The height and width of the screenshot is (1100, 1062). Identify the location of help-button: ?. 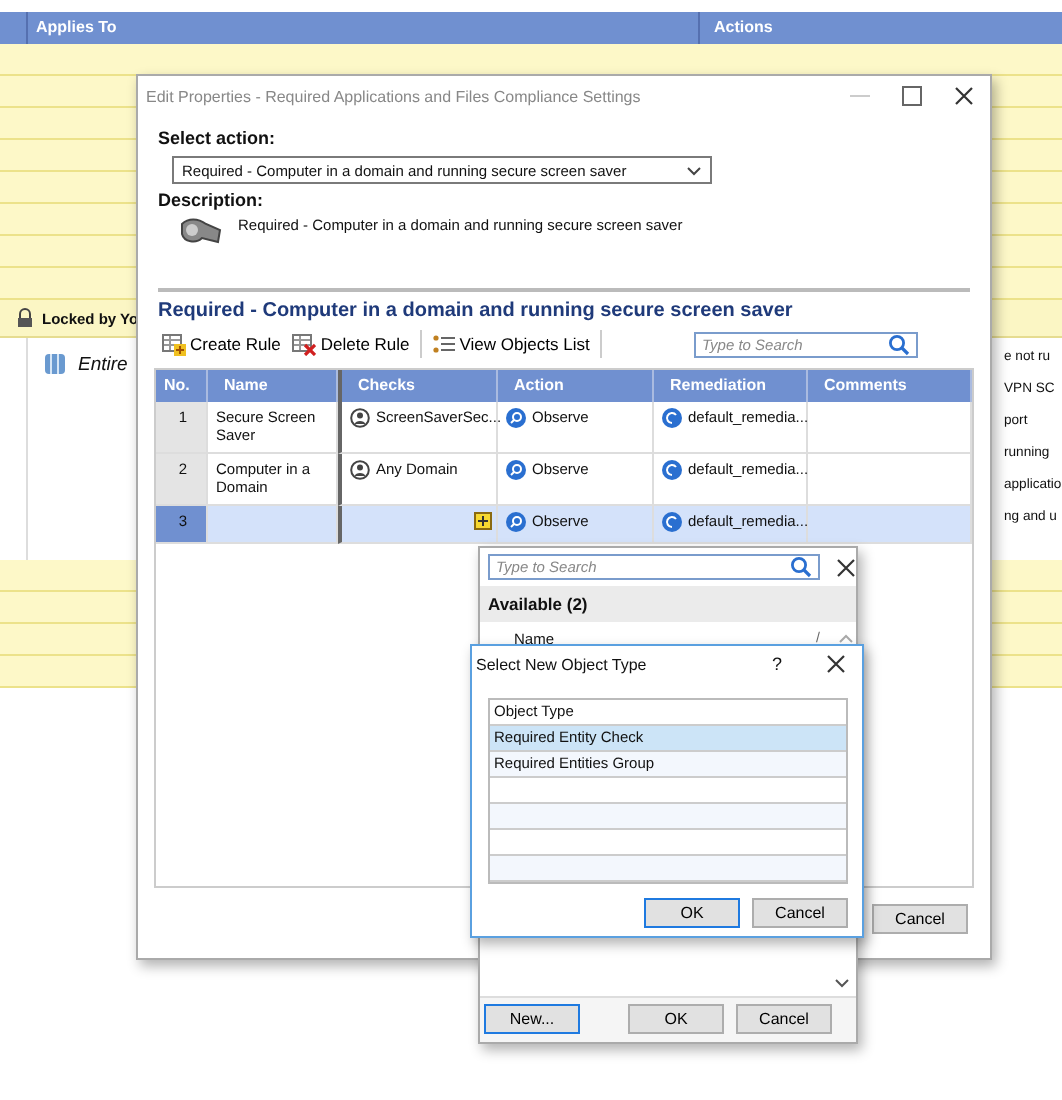
(776, 664).